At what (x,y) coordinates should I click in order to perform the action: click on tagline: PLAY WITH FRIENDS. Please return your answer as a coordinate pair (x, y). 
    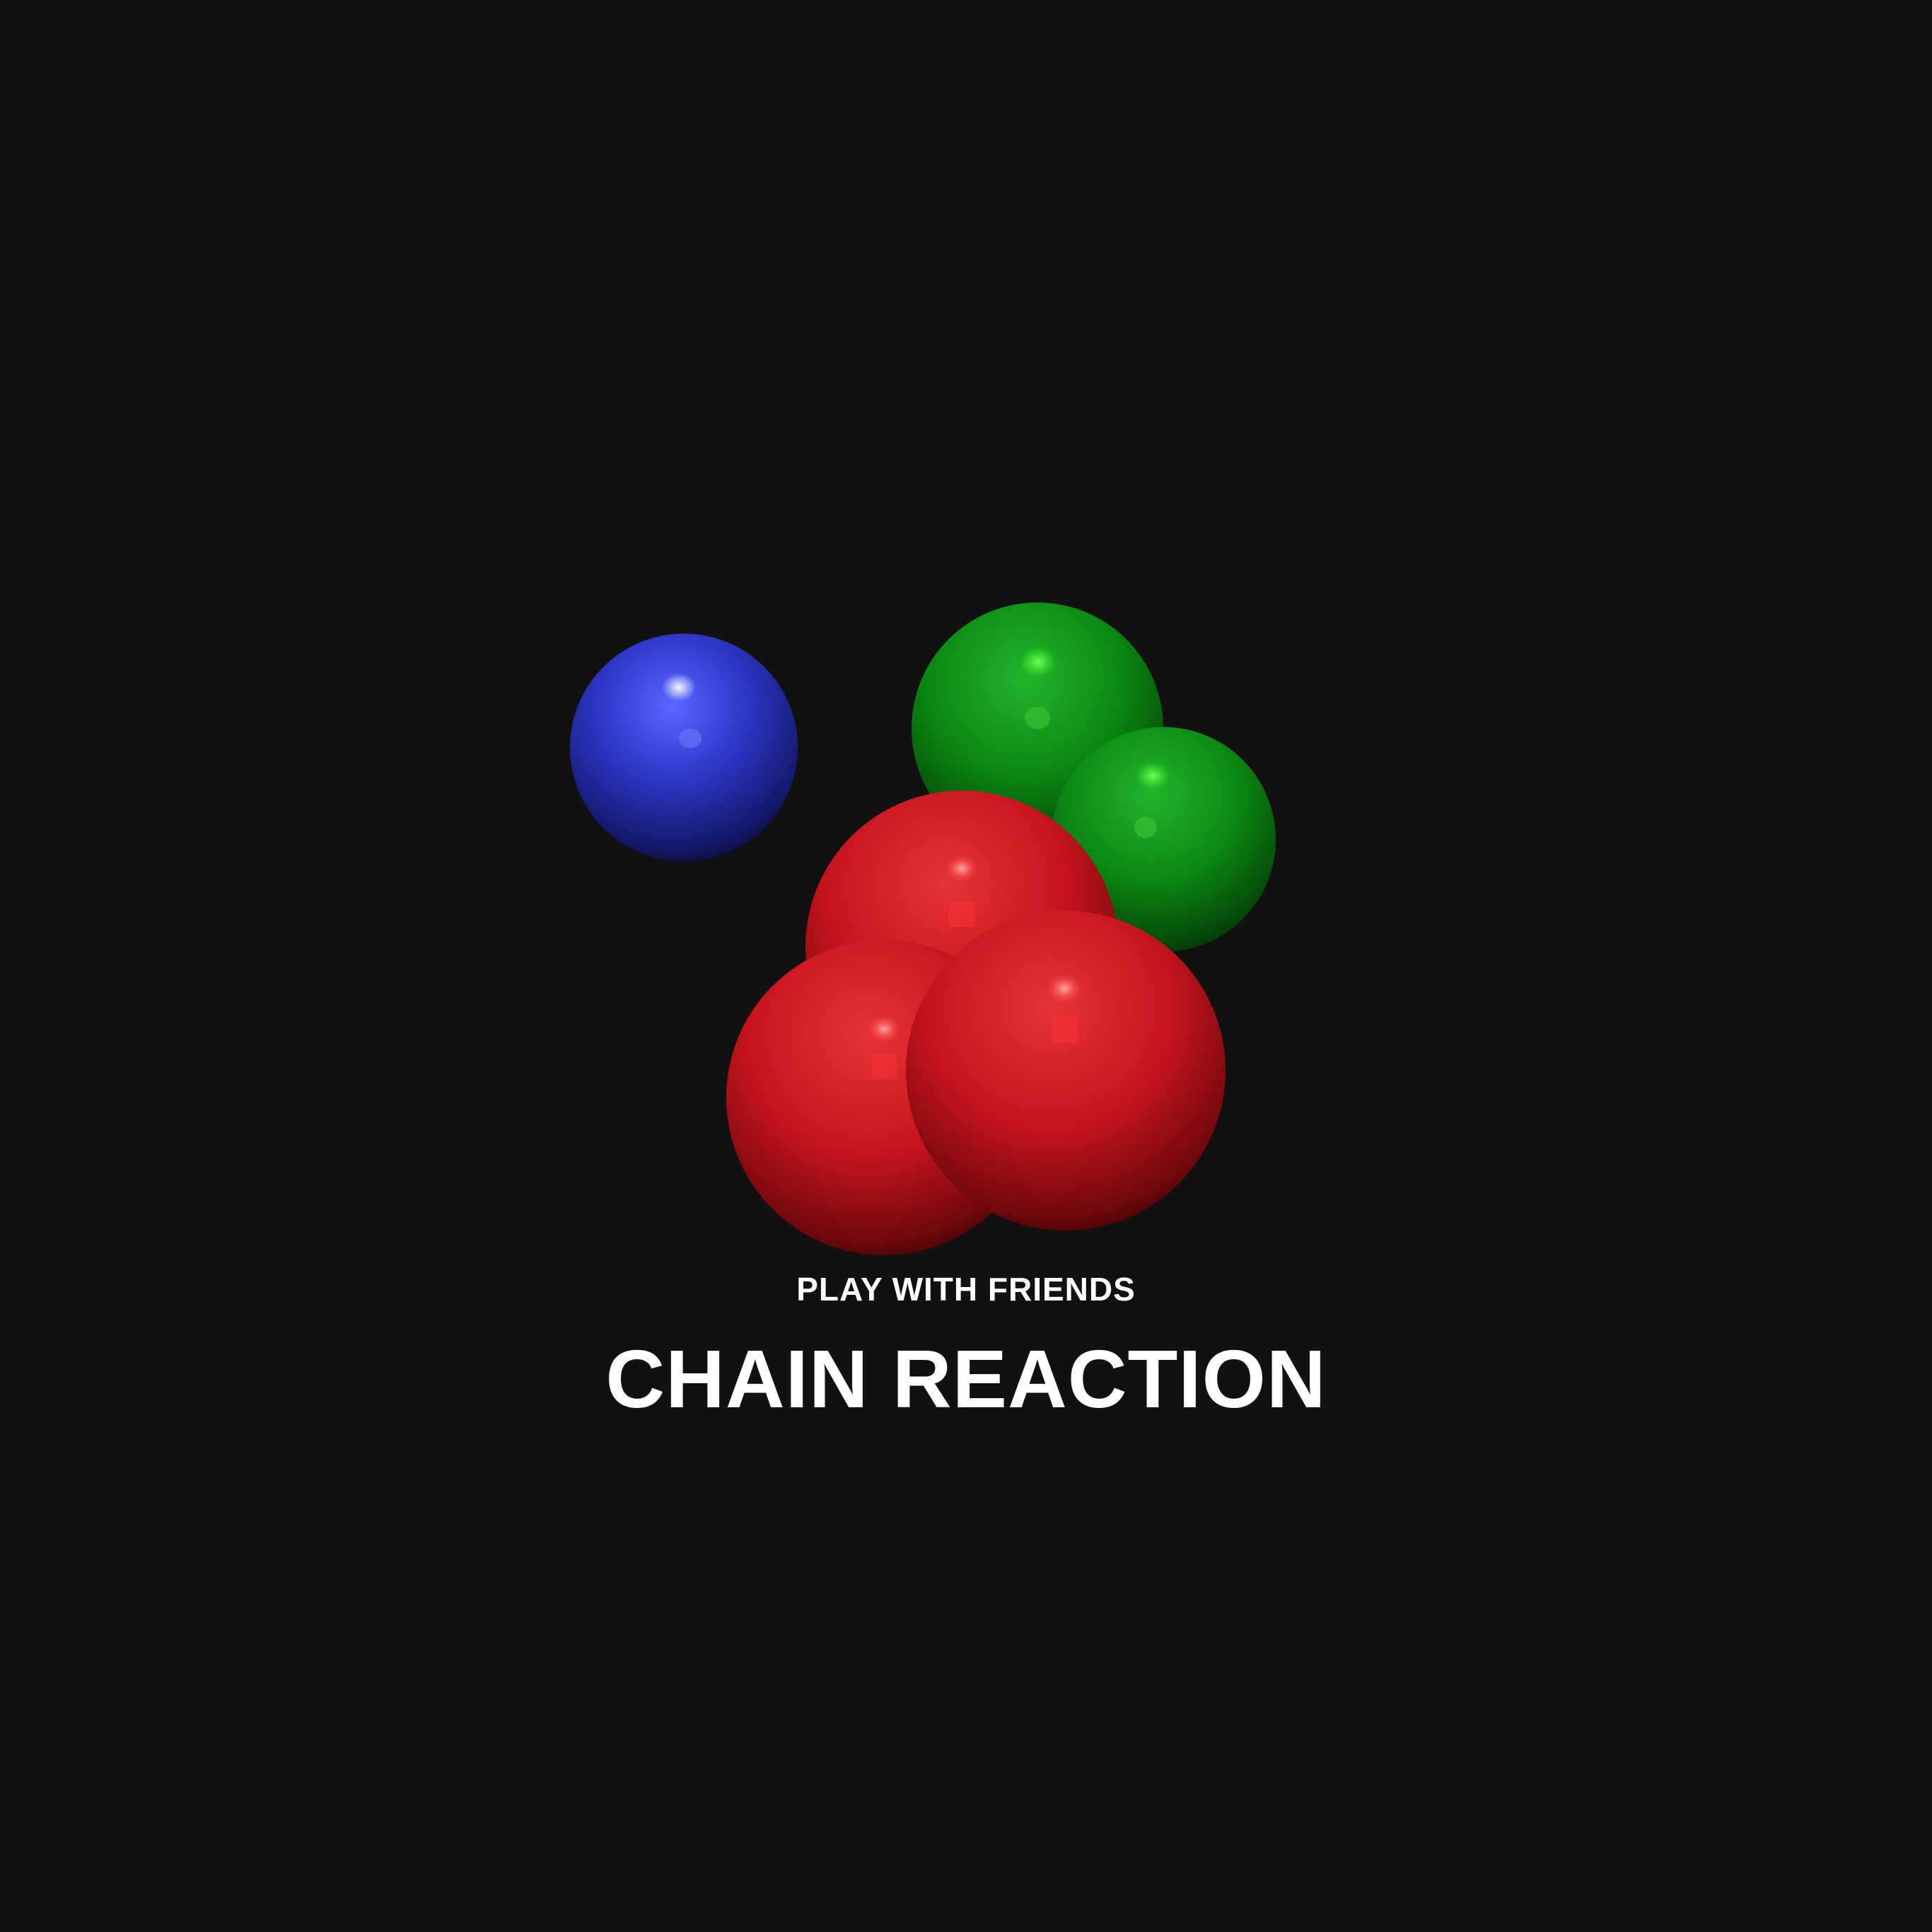
    Looking at the image, I should click on (966, 1289).